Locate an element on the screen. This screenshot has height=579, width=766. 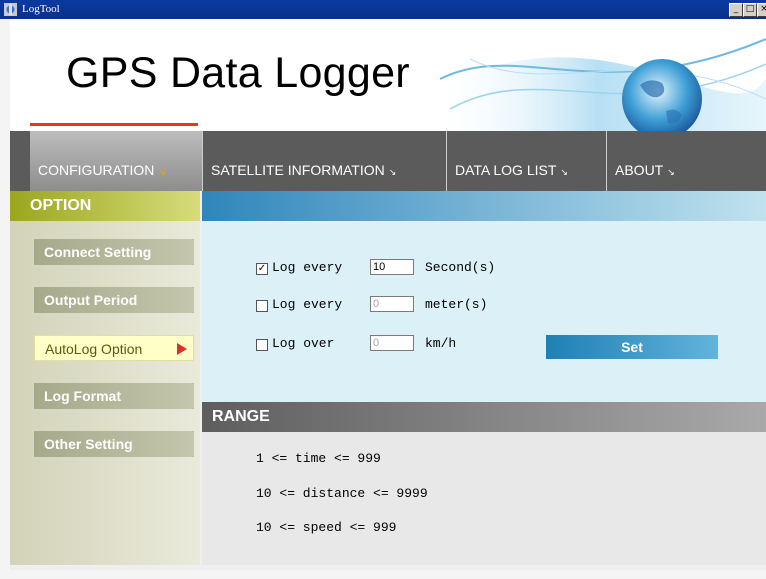
log-over-speed-label: Log over is located at coordinates (303, 343).